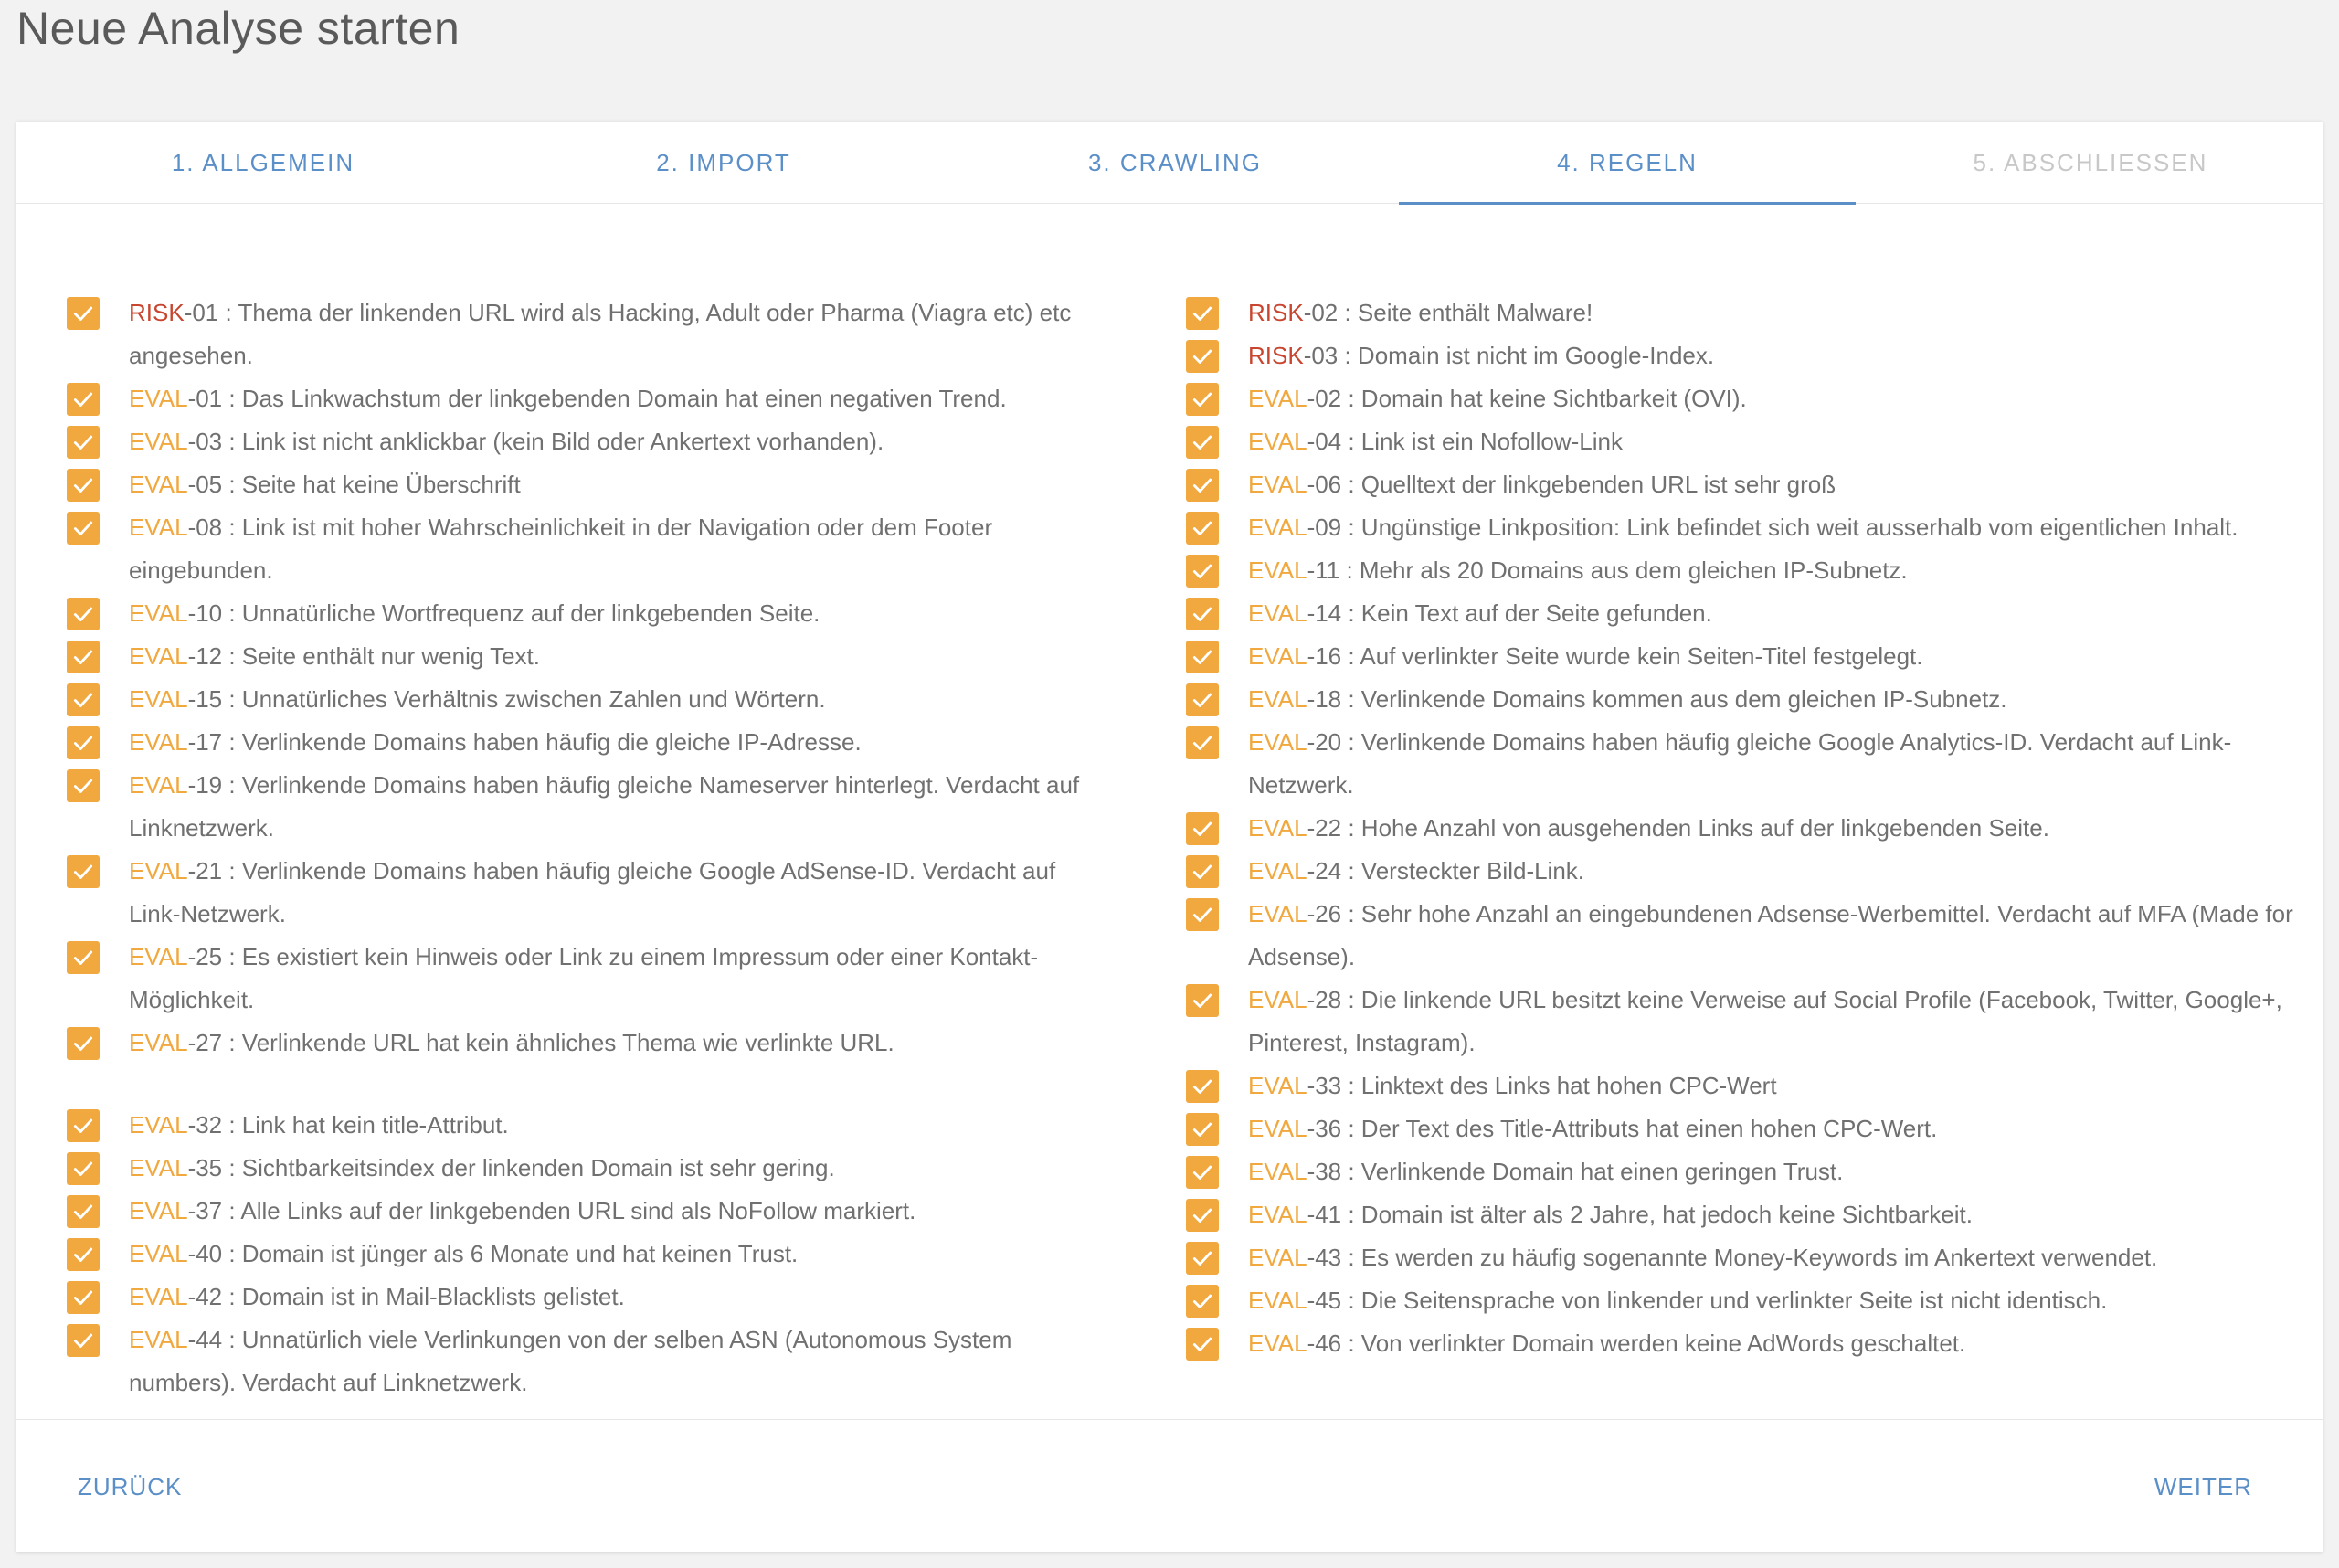 The width and height of the screenshot is (2339, 1568). I want to click on rule-item: EVAL-05 : Seite hat keine Überschrift, so click(565, 485).